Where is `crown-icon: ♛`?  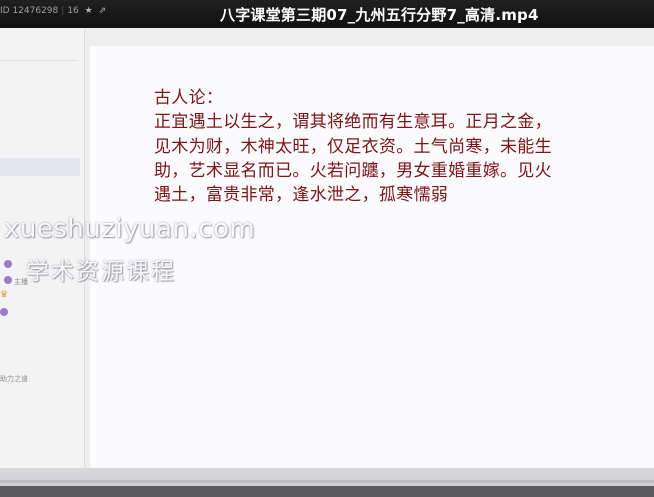
crown-icon: ♛ is located at coordinates (4, 295).